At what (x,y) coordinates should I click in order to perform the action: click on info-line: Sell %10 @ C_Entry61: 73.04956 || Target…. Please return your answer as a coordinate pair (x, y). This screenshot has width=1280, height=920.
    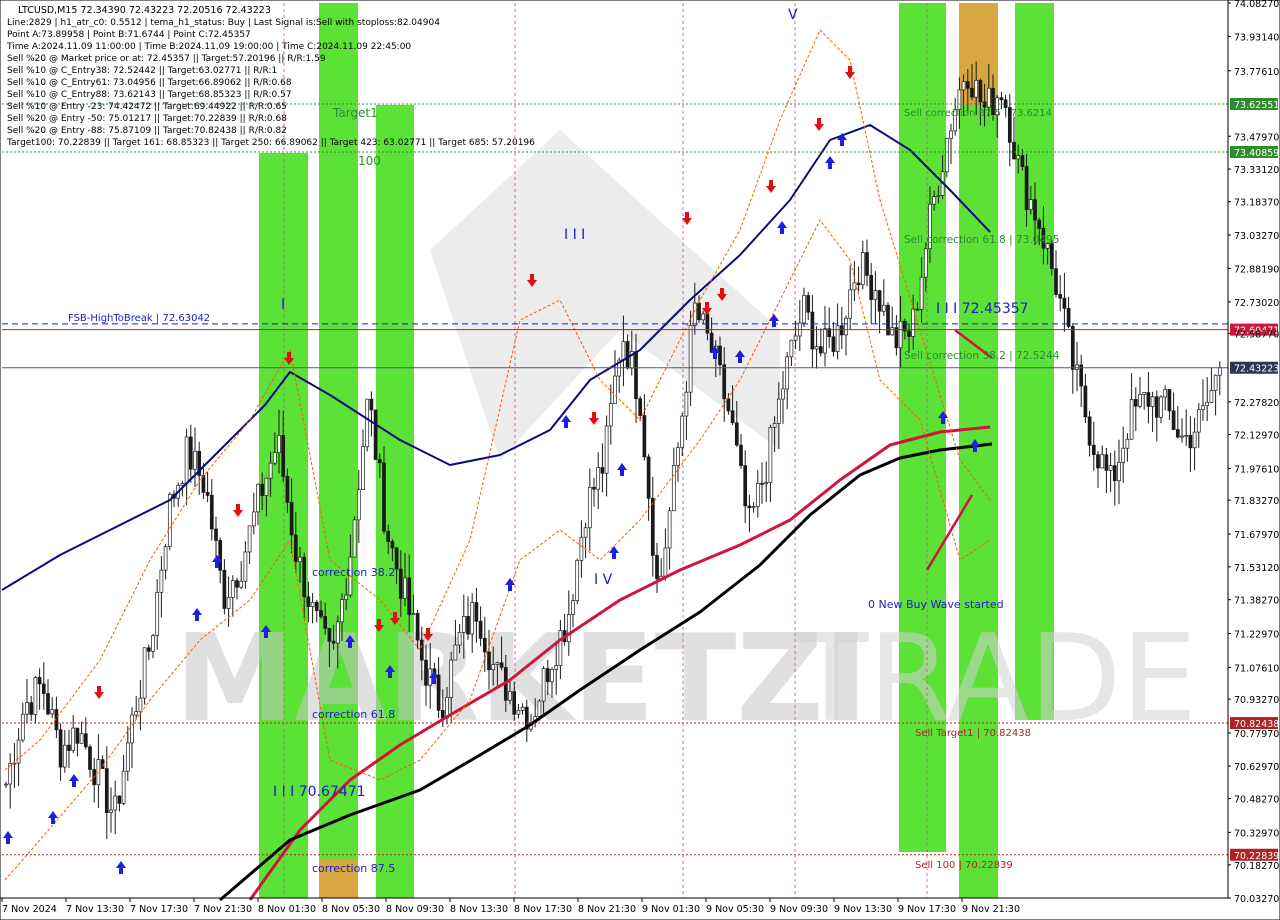
    Looking at the image, I should click on (149, 83).